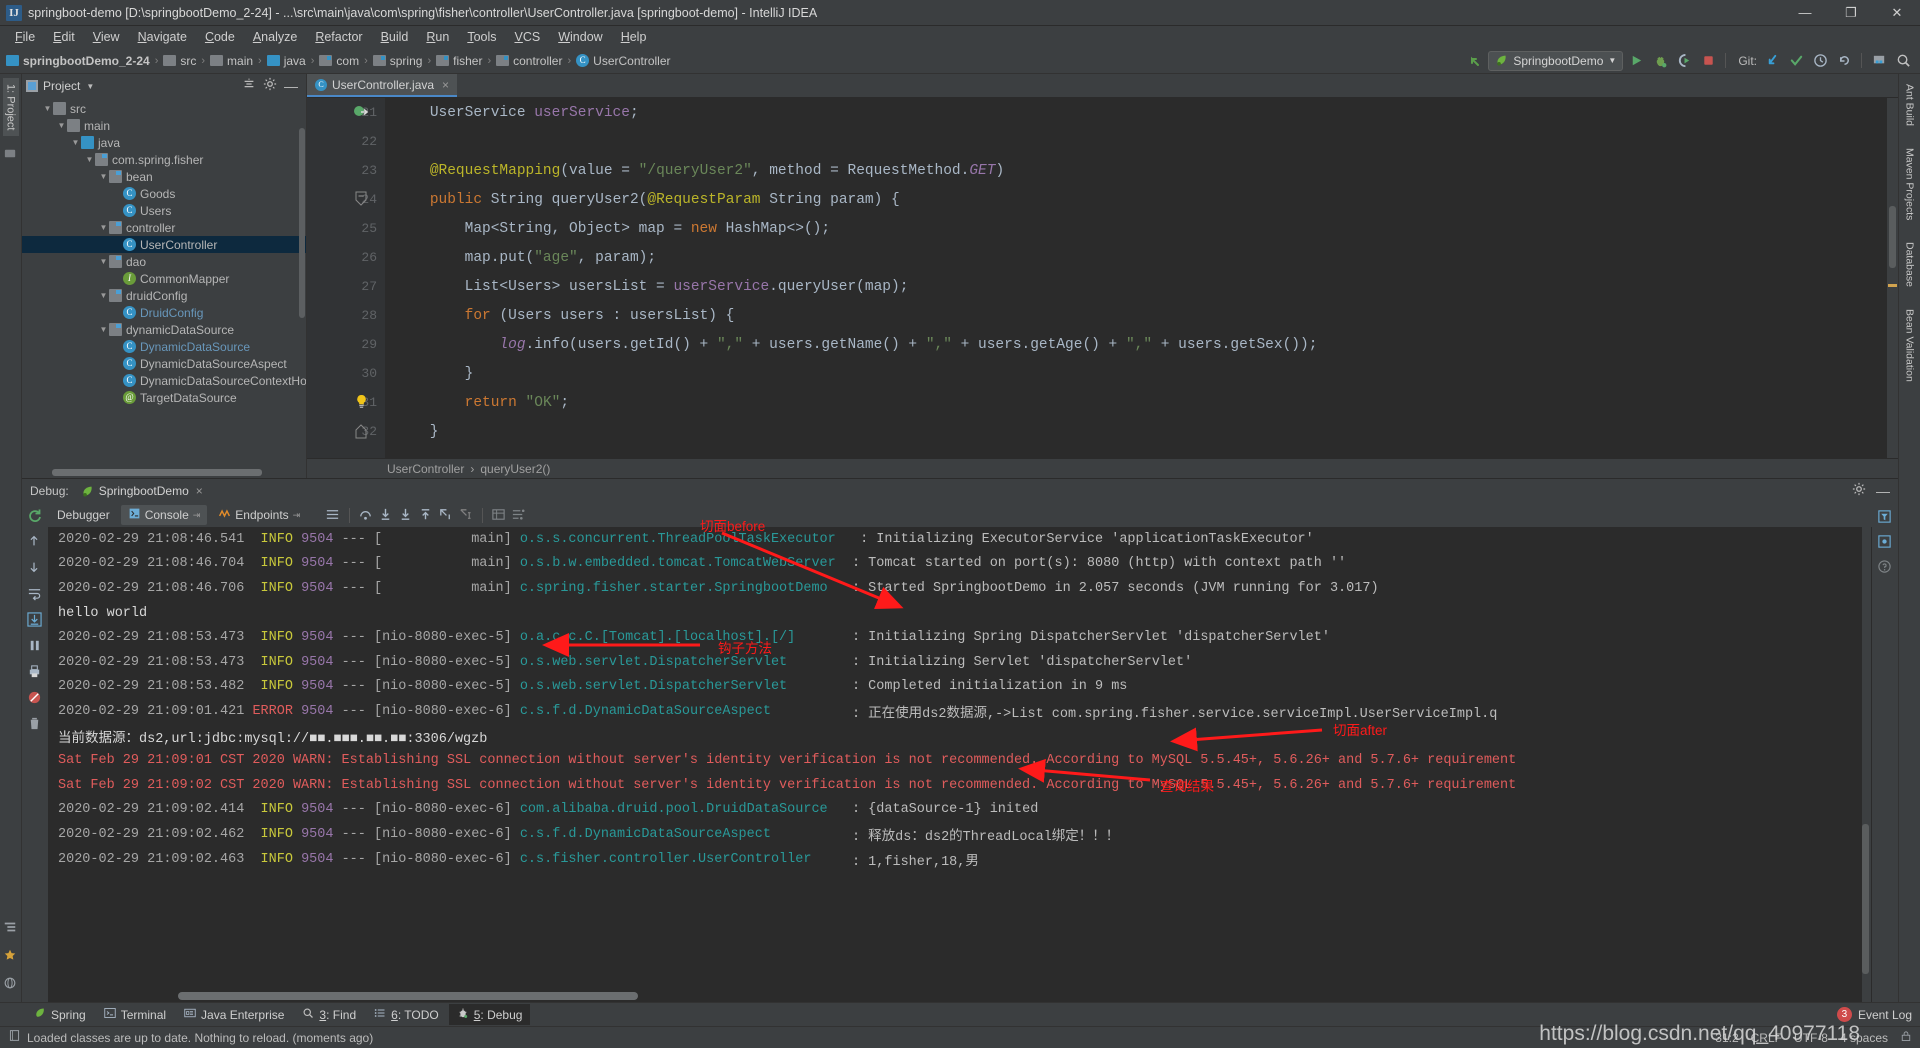 Image resolution: width=1920 pixels, height=1048 pixels. Describe the element at coordinates (339, 61) in the screenshot. I see `breadcrumb-com: com` at that location.